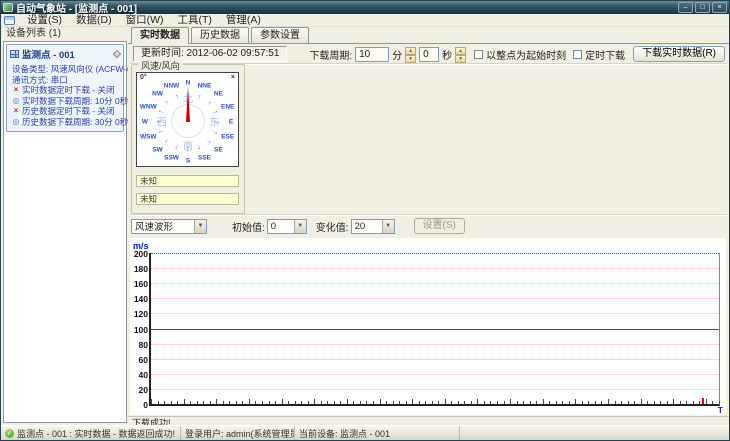 This screenshot has height=441, width=730. Describe the element at coordinates (365, 8) in the screenshot. I see `title-bar: 自动气象站 - [监测点 - 001] – □ ×` at that location.